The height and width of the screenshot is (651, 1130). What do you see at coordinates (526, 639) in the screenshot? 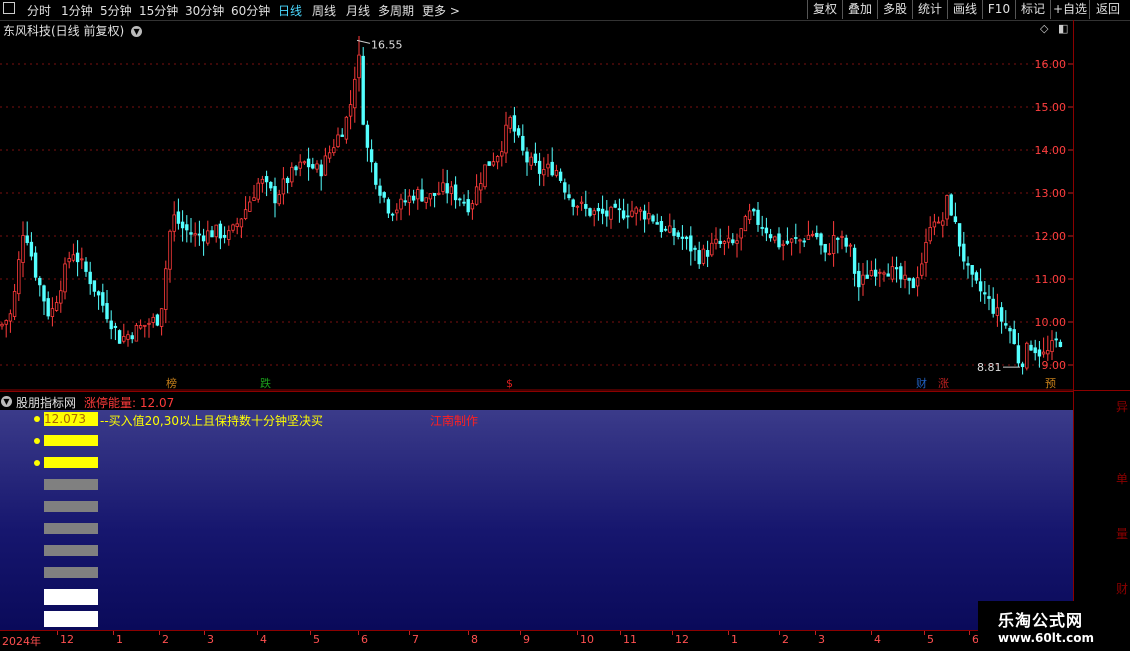
I see `date-label: 9` at bounding box center [526, 639].